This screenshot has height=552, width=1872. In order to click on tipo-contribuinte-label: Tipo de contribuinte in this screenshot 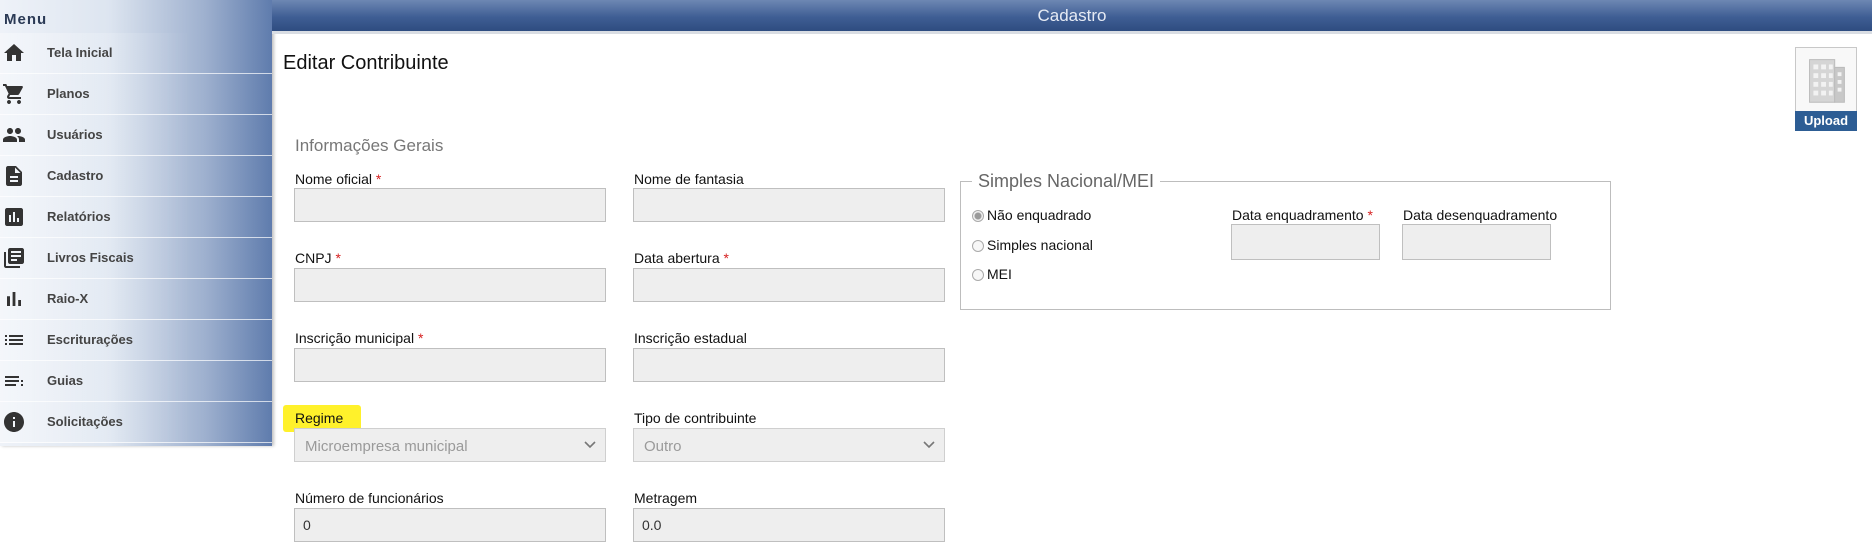, I will do `click(695, 418)`.